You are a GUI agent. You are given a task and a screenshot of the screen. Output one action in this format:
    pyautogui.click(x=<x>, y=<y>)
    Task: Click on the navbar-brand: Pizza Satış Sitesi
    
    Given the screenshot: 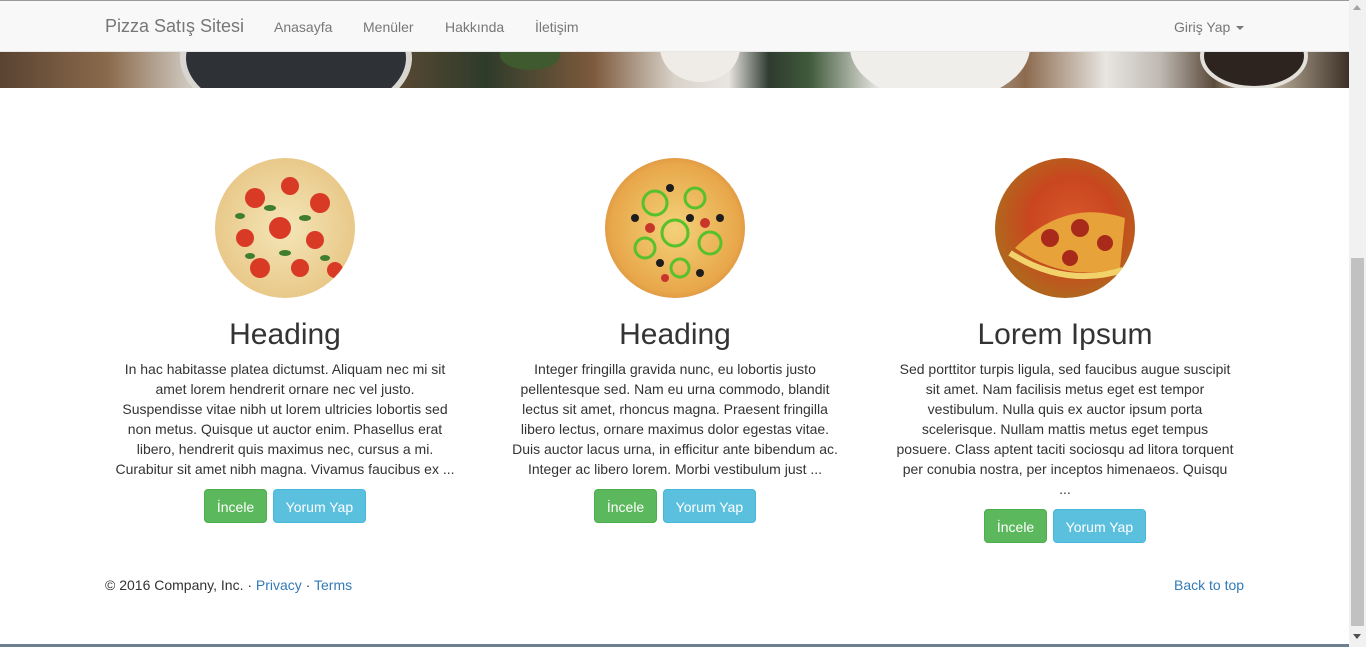 What is the action you would take?
    pyautogui.click(x=174, y=26)
    